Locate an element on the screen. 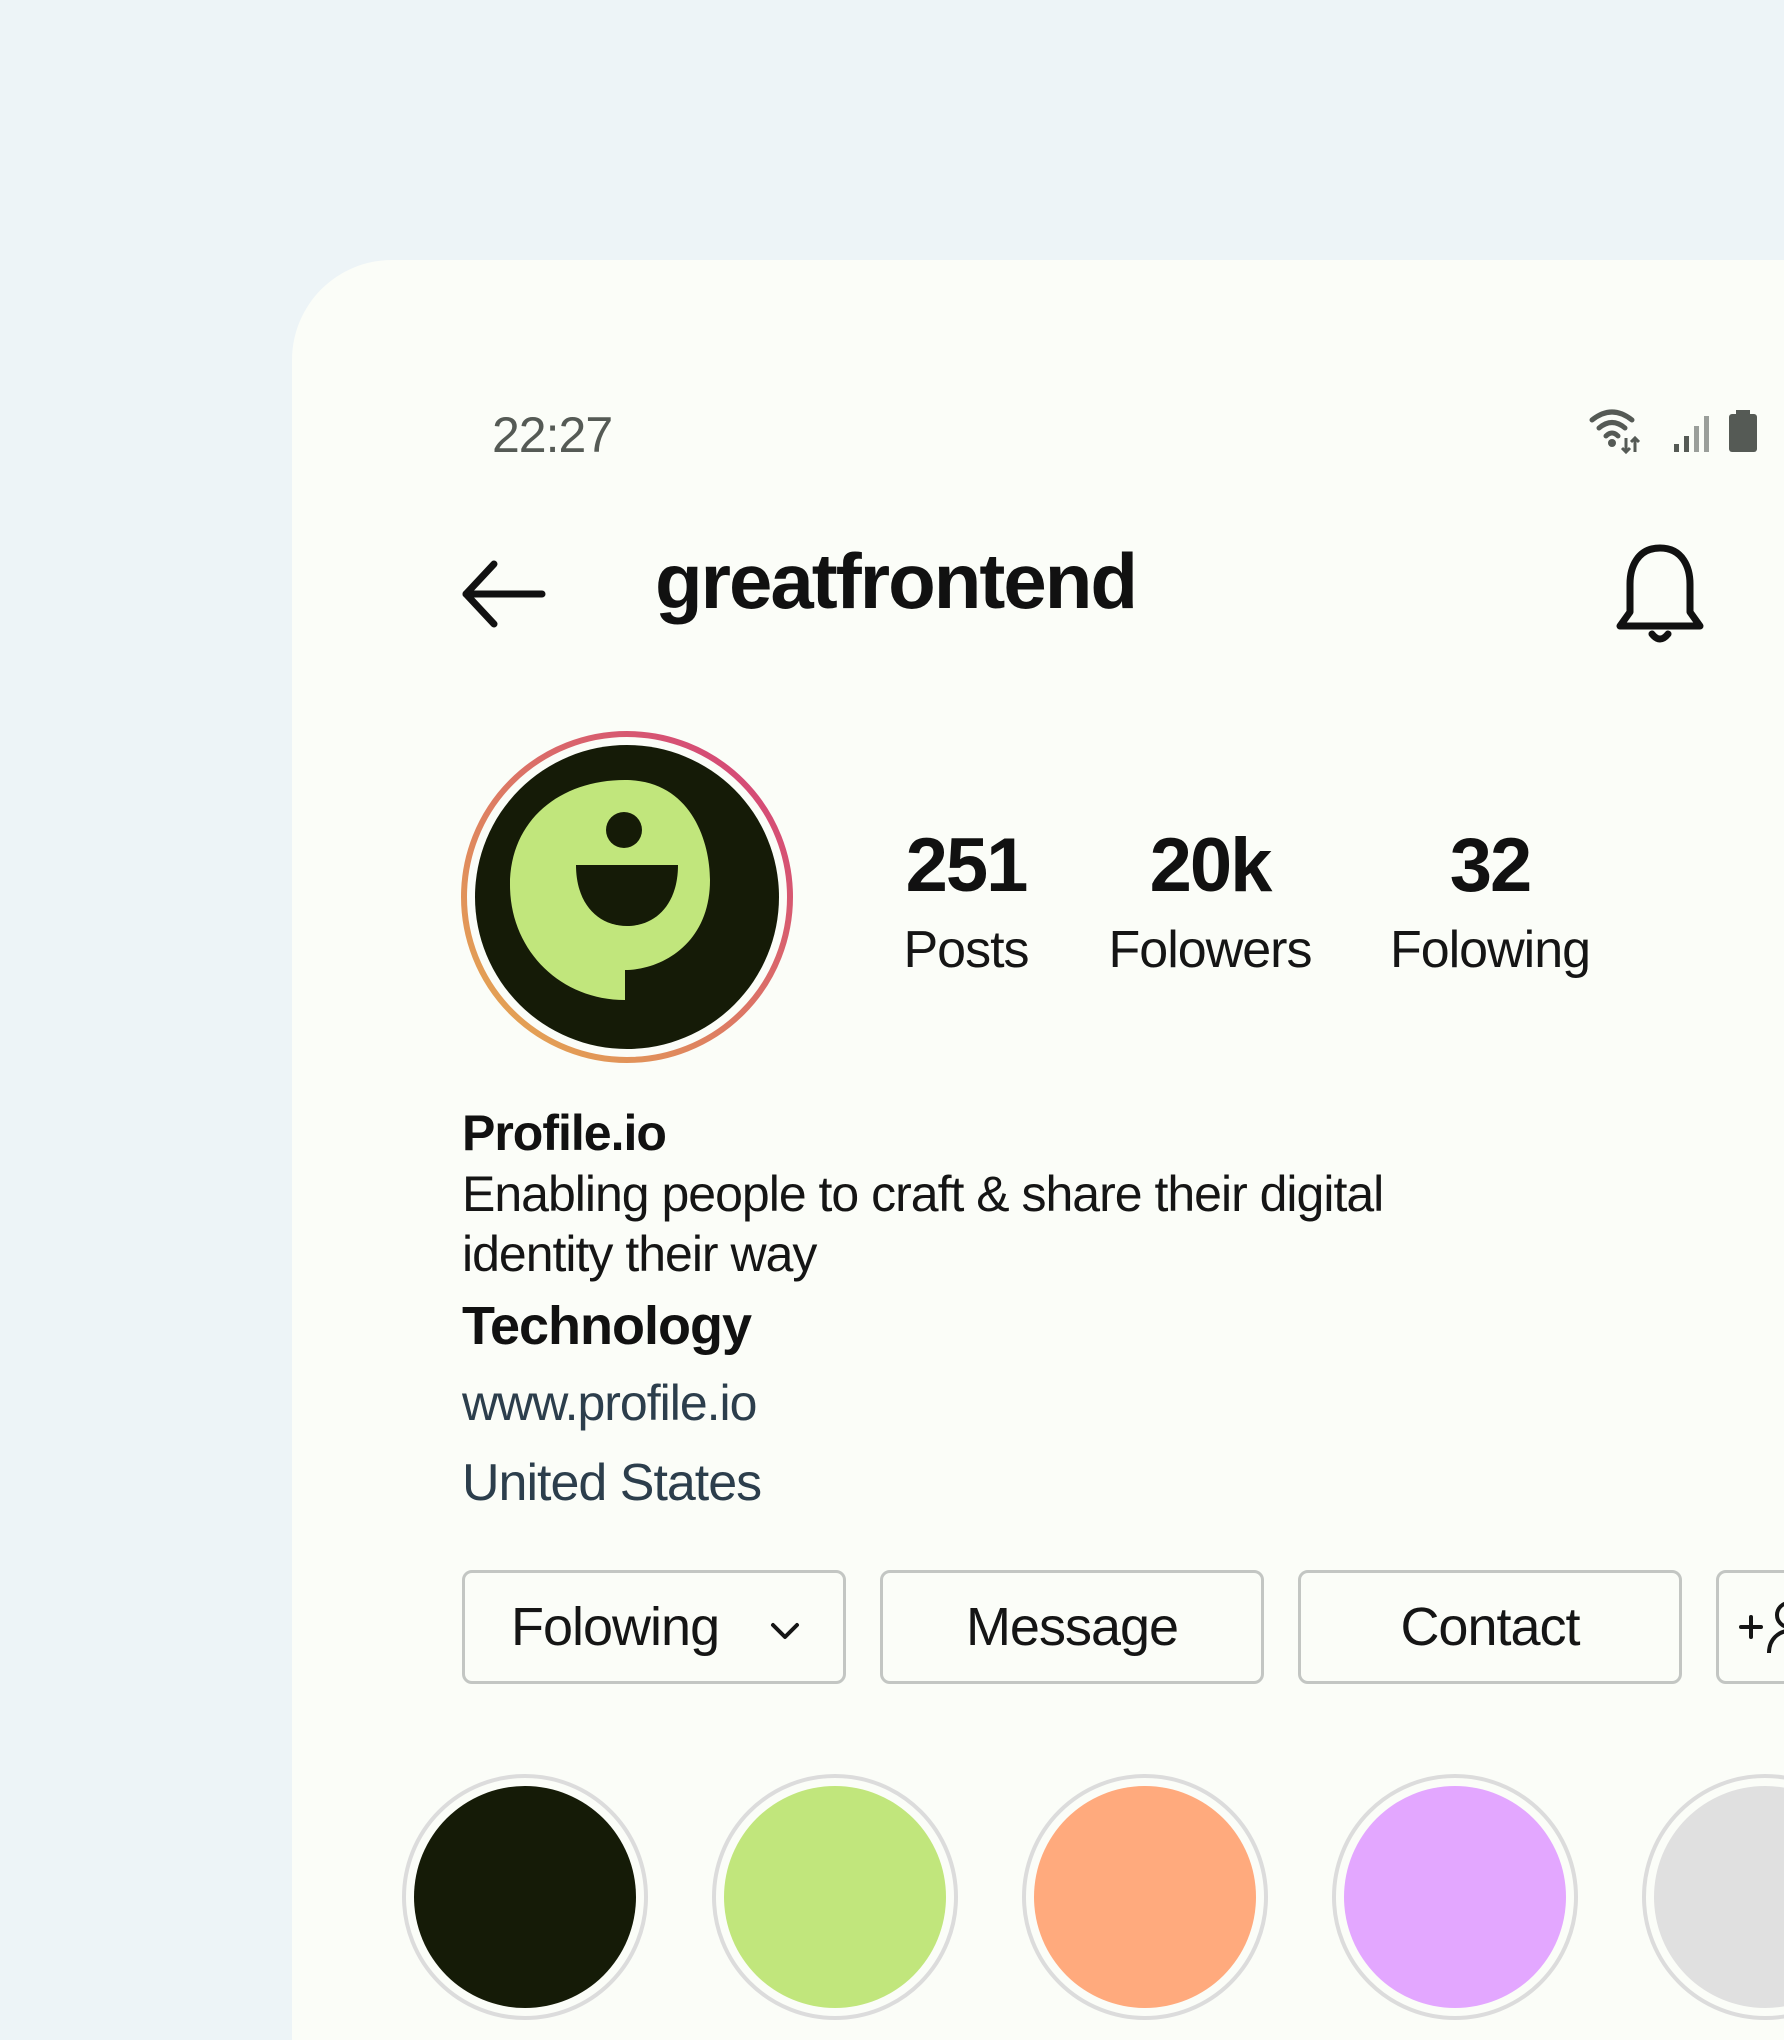 This screenshot has height=2040, width=1784. profile-actions: Folowing Message Contact is located at coordinates (1123, 1629).